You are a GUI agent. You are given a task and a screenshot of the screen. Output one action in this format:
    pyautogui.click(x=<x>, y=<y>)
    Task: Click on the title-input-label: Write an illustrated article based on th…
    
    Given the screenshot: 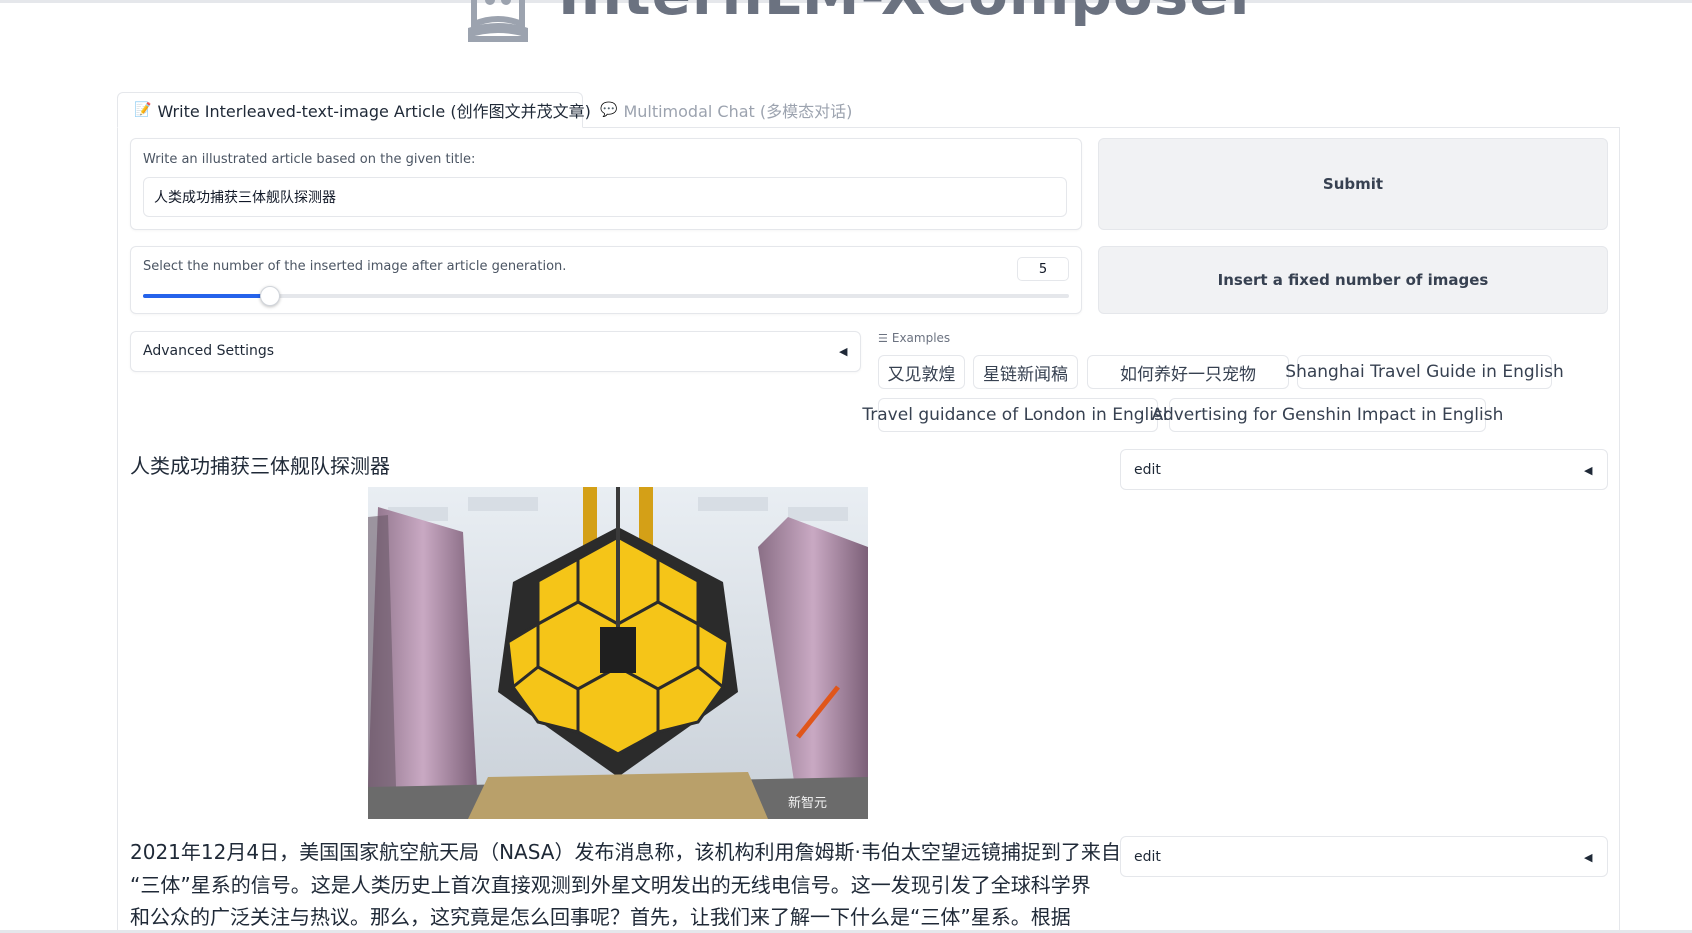 What is the action you would take?
    pyautogui.click(x=309, y=159)
    